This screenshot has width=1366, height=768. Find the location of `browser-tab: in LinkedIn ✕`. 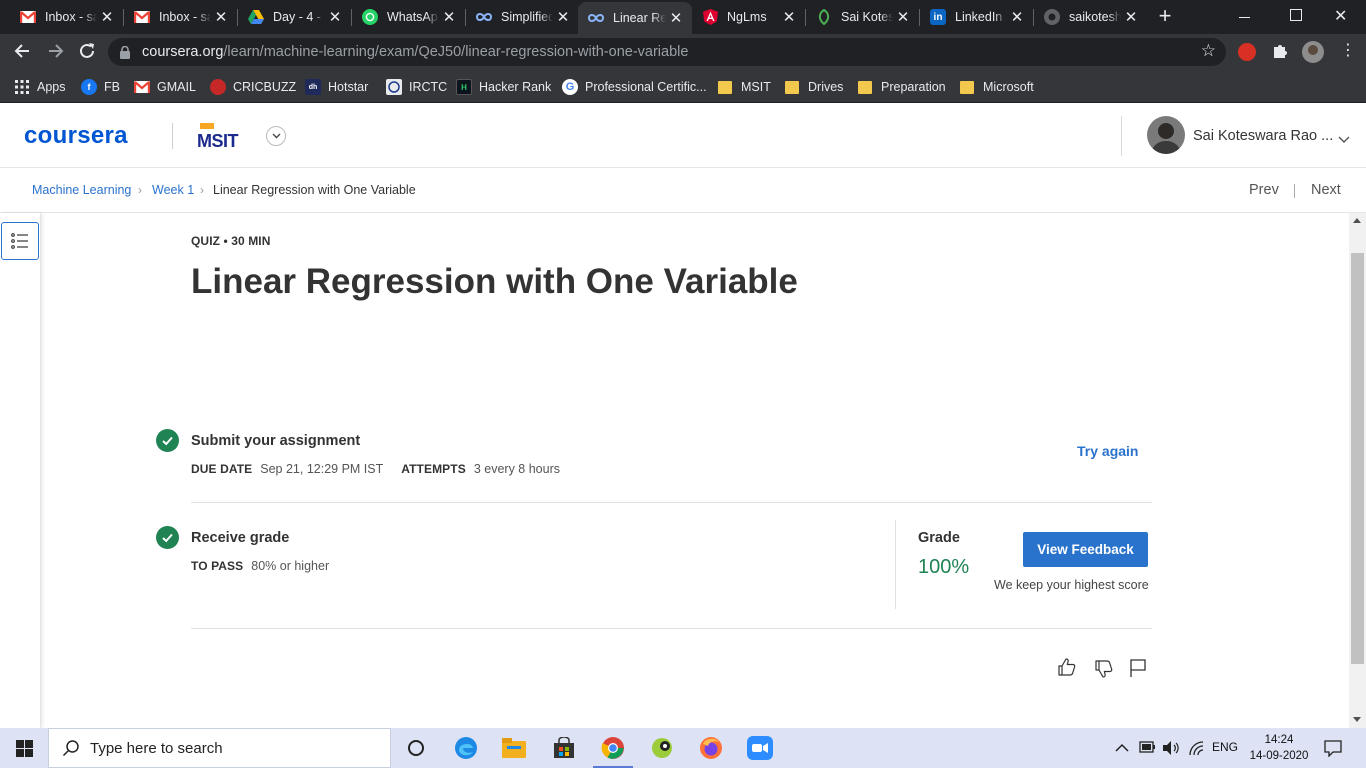

browser-tab: in LinkedIn ✕ is located at coordinates (976, 17).